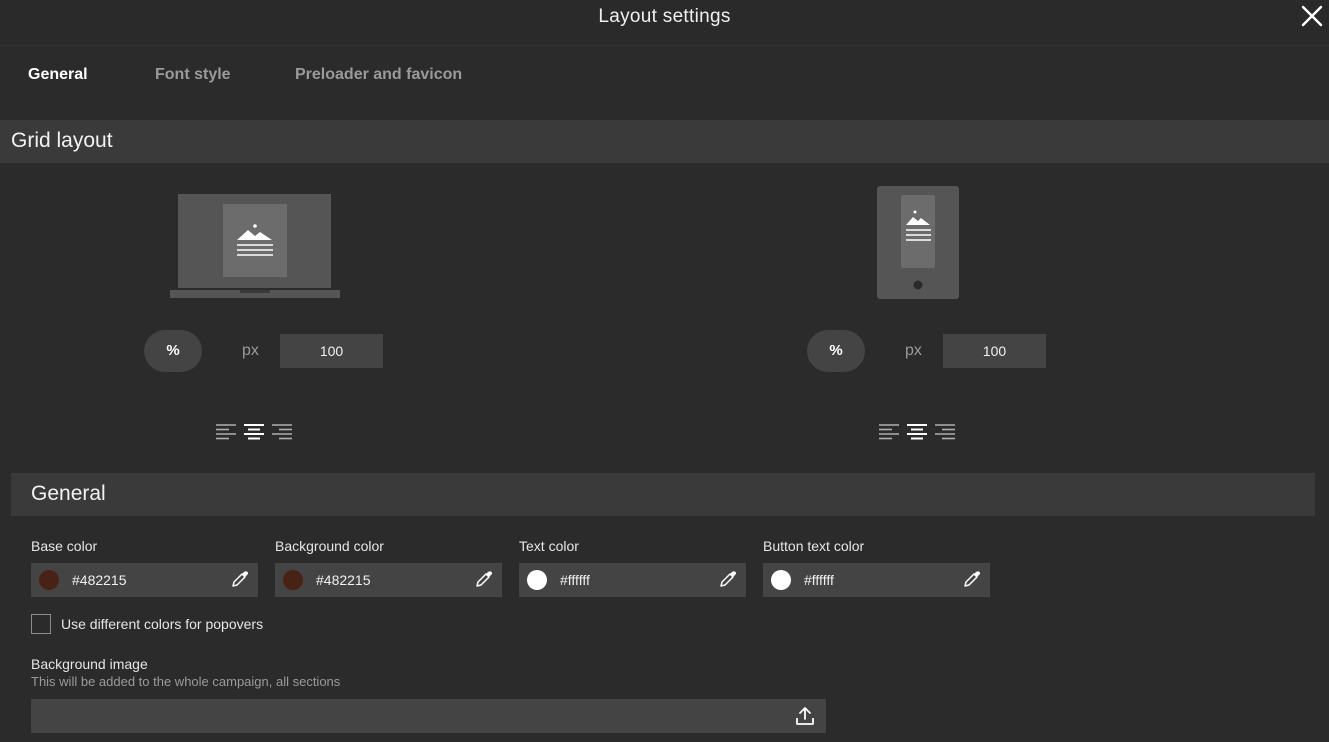  What do you see at coordinates (293, 580) in the screenshot?
I see `background-color-swatch` at bounding box center [293, 580].